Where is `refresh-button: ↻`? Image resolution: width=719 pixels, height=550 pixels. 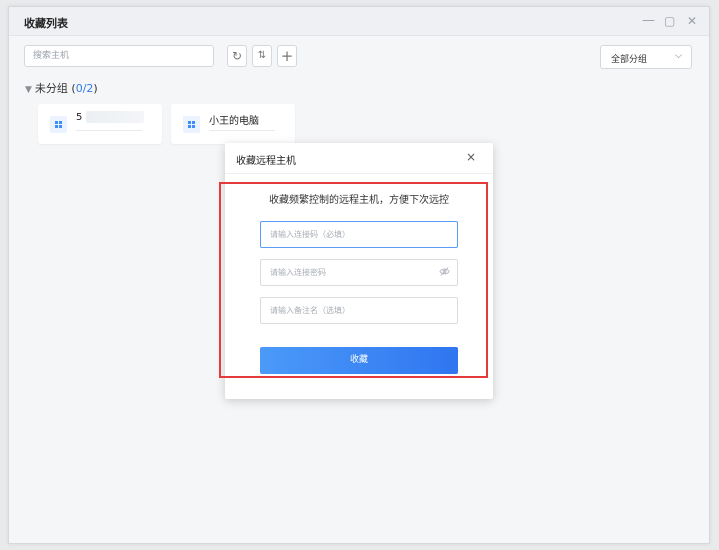
refresh-button: ↻ is located at coordinates (237, 56).